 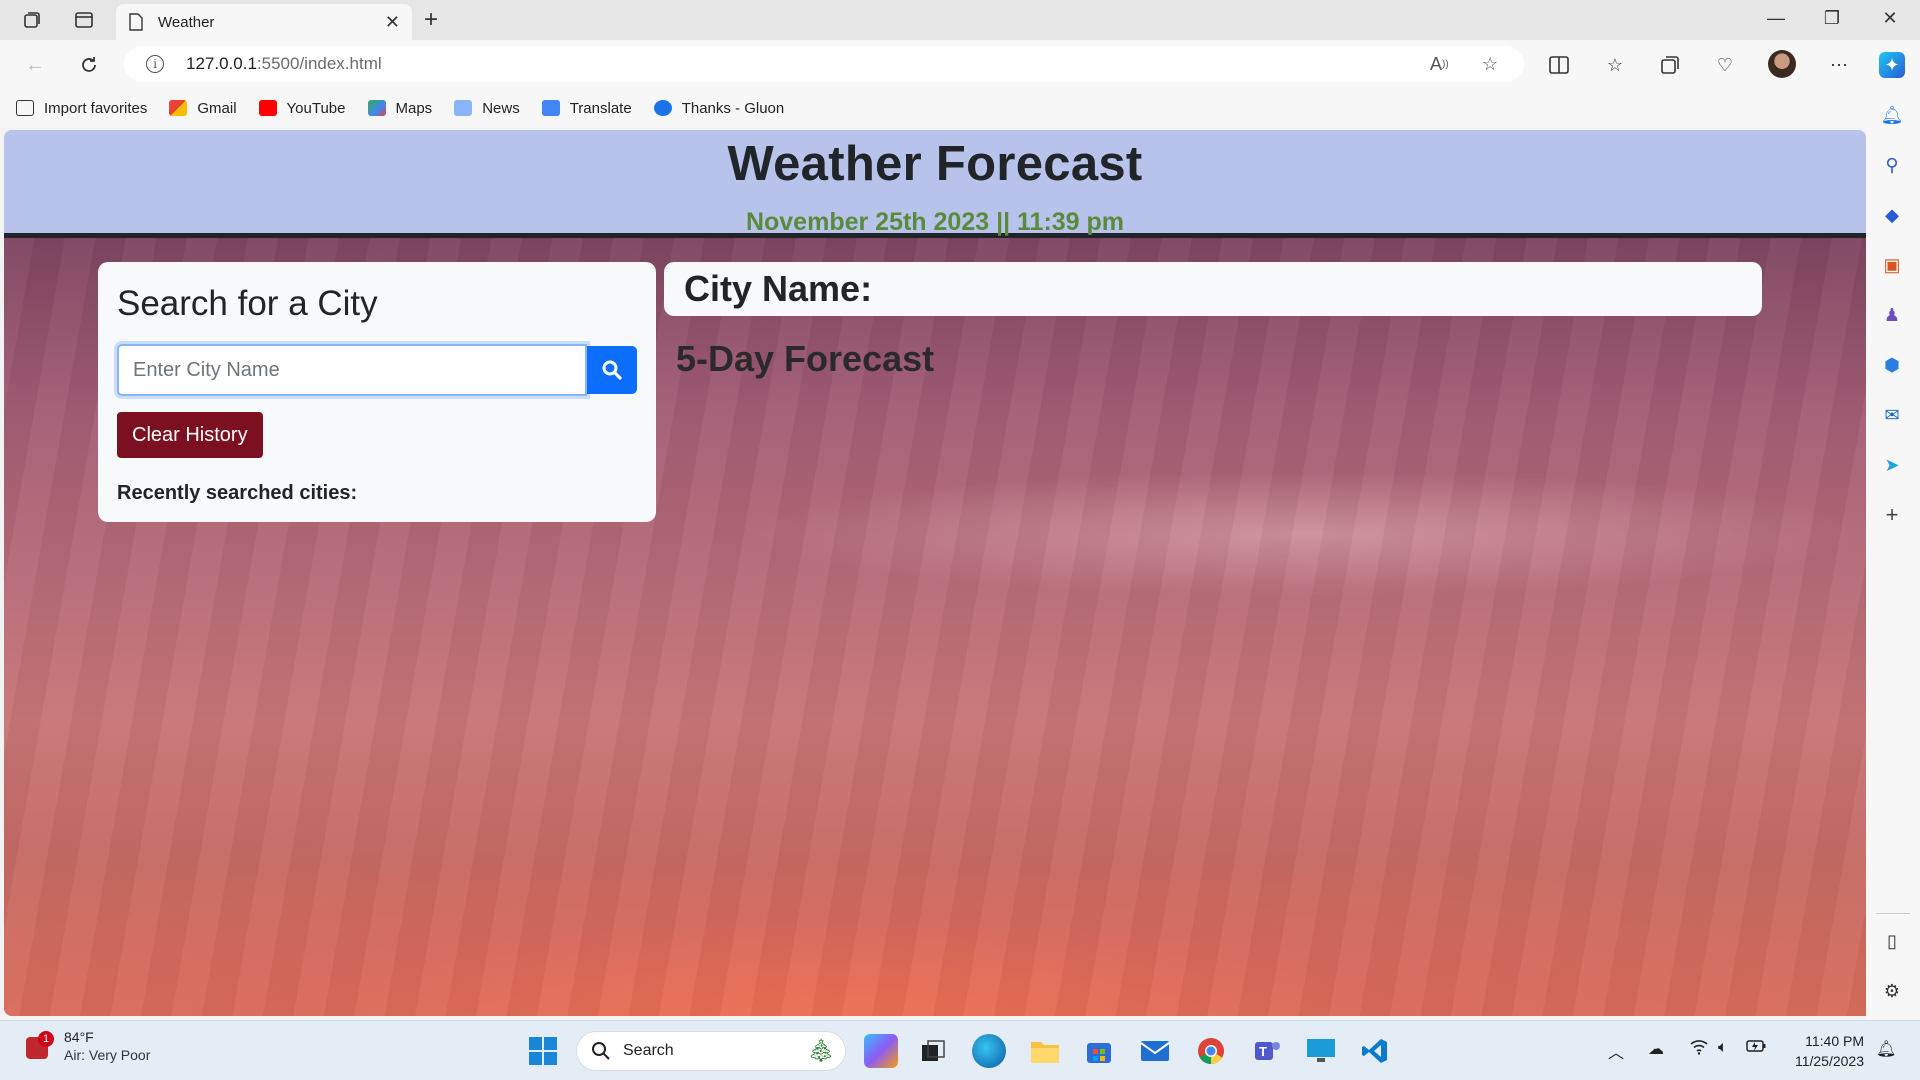 I want to click on show-hidden-icons: ︿, so click(x=1616, y=1051).